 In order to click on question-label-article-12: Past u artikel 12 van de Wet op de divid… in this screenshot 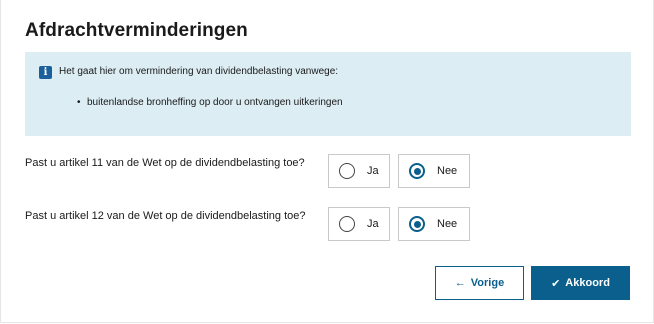, I will do `click(165, 216)`.